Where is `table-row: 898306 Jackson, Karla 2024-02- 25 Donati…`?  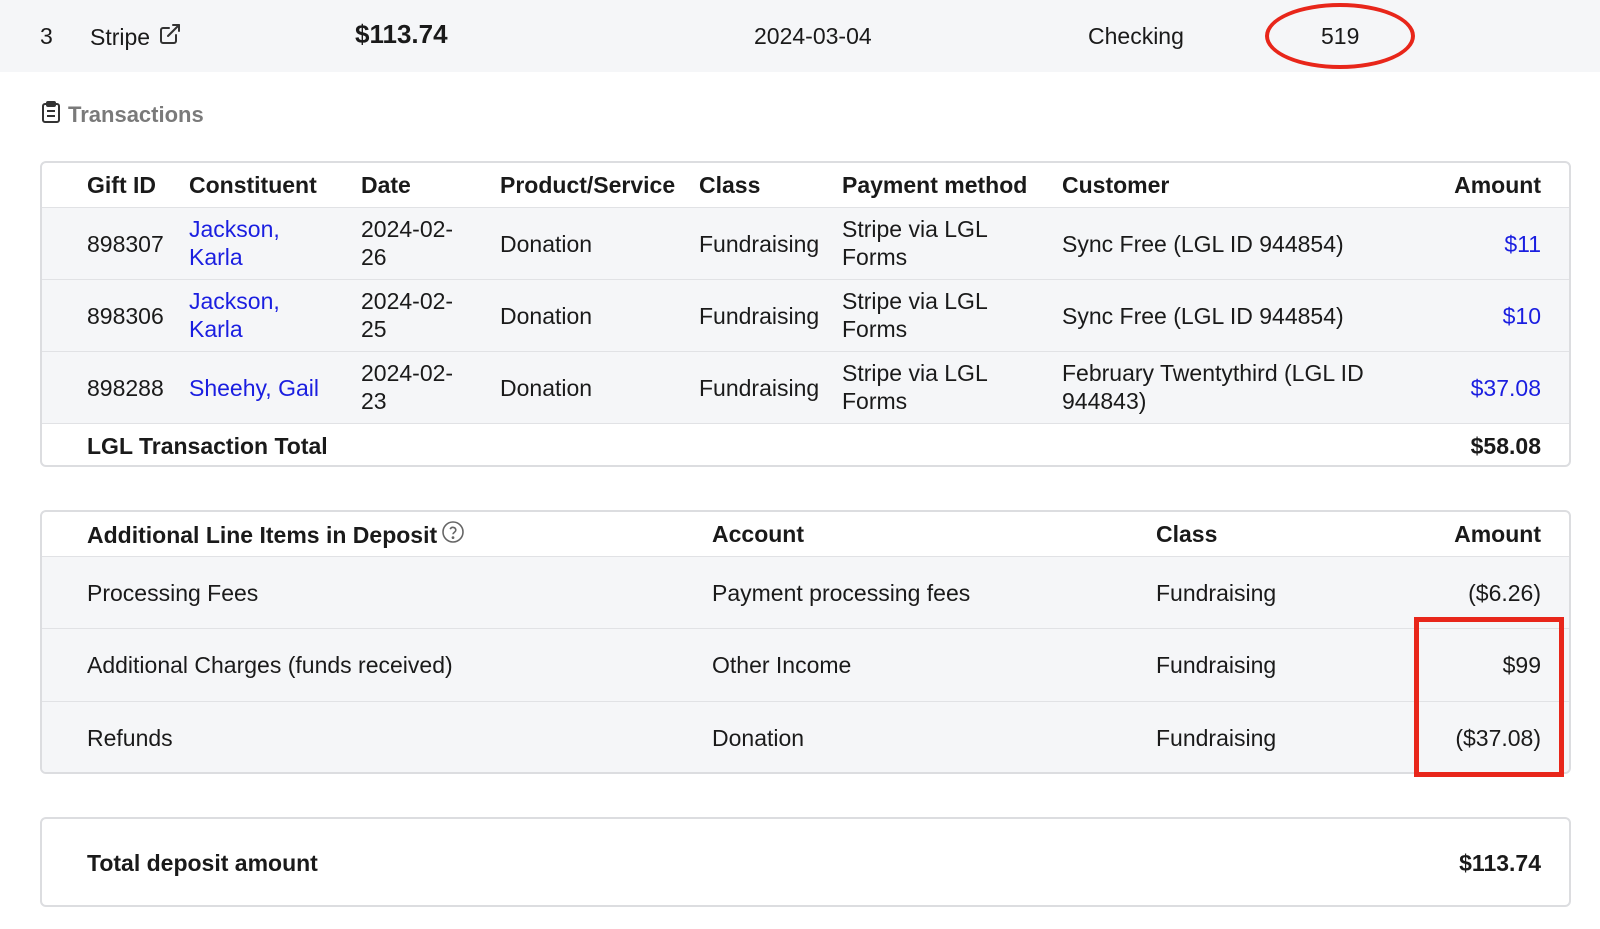
table-row: 898306 Jackson, Karla 2024-02- 25 Donati… is located at coordinates (805, 315).